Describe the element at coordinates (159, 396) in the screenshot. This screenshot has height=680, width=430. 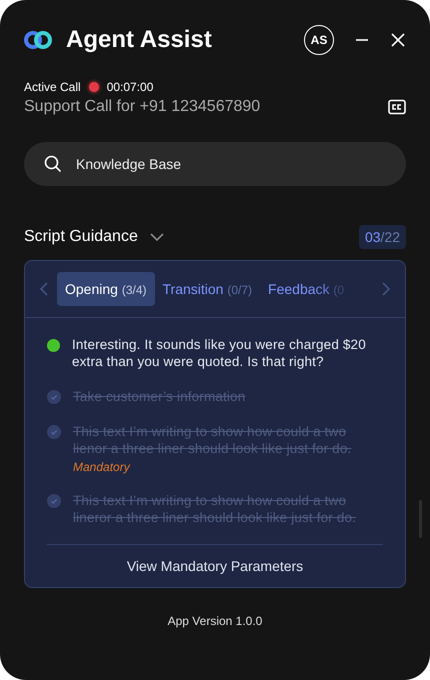
I see `script-line: Take customer’s information` at that location.